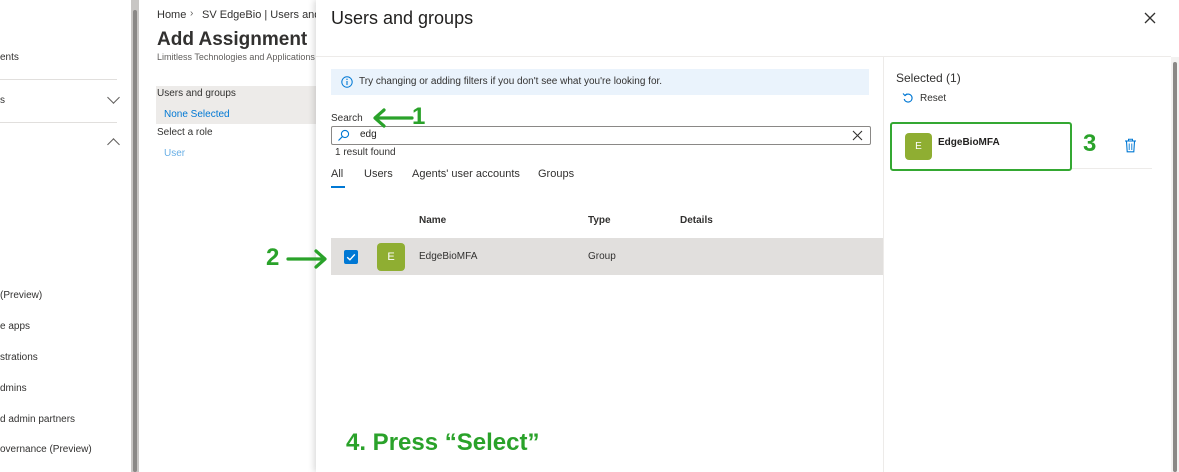  I want to click on clear-search-icon, so click(857, 135).